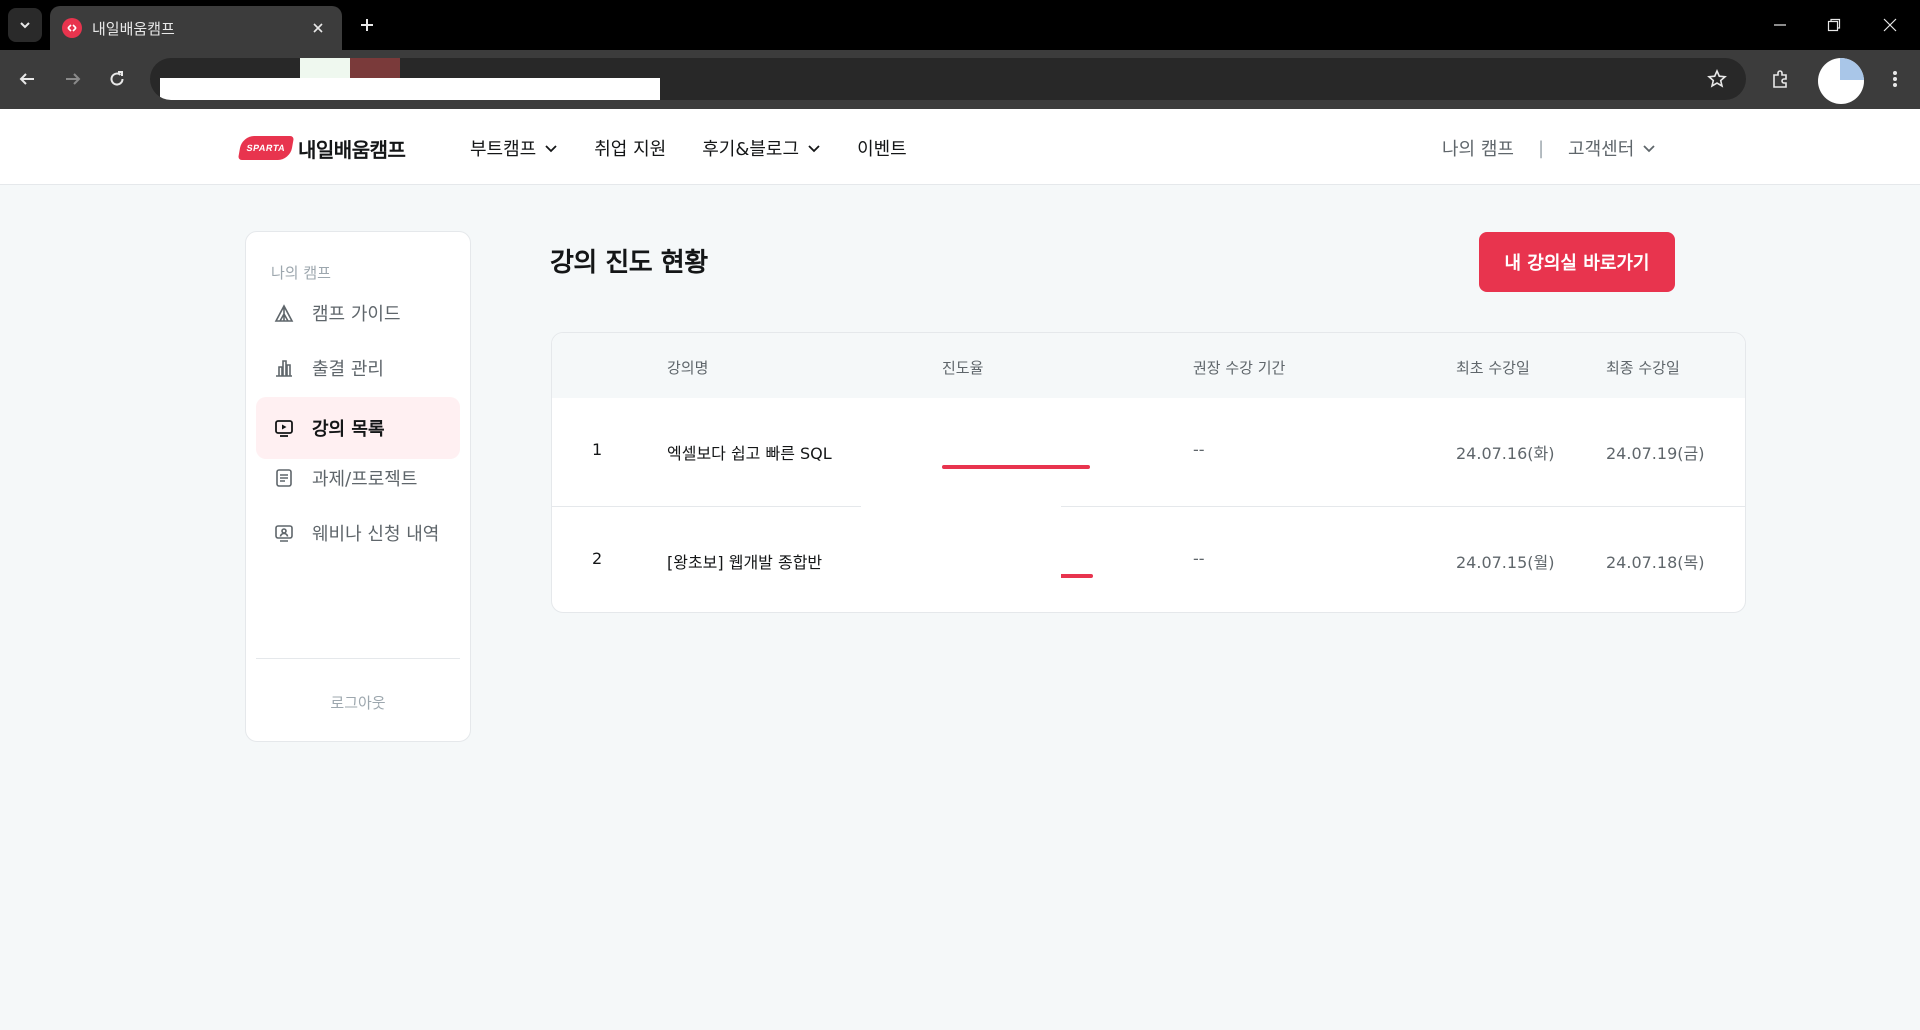  I want to click on arrow-right-icon, so click(73, 79).